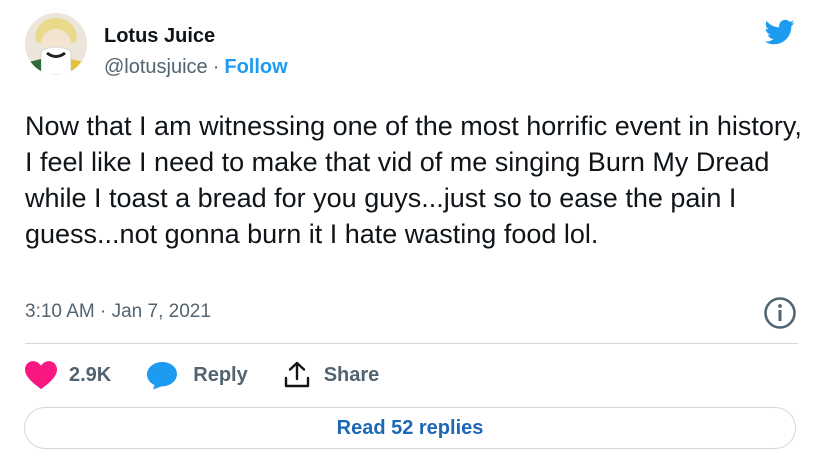 The image size is (822, 475). I want to click on share-button: Share, so click(331, 375).